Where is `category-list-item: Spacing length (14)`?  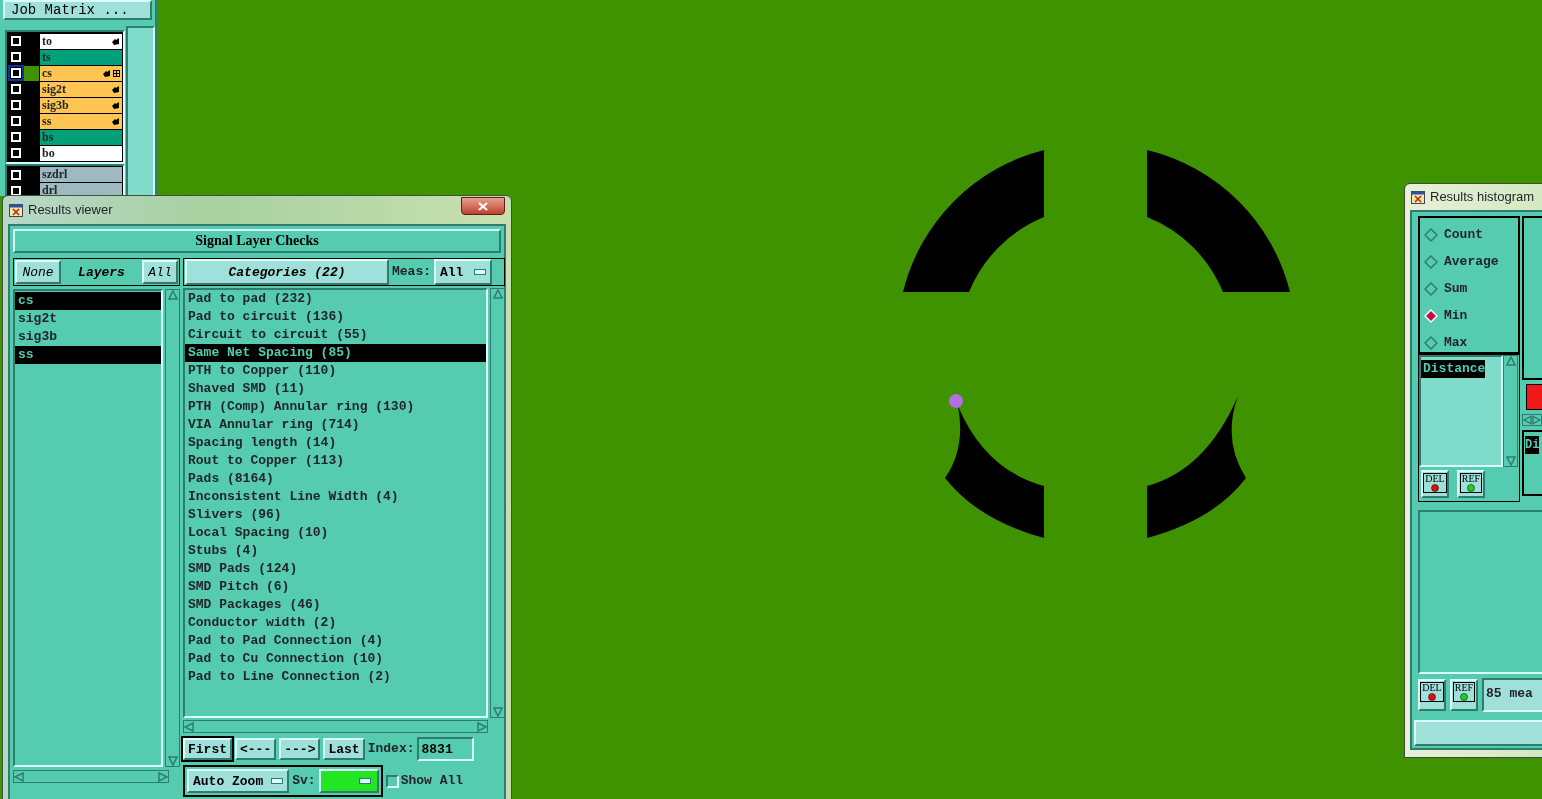 category-list-item: Spacing length (14) is located at coordinates (335, 443).